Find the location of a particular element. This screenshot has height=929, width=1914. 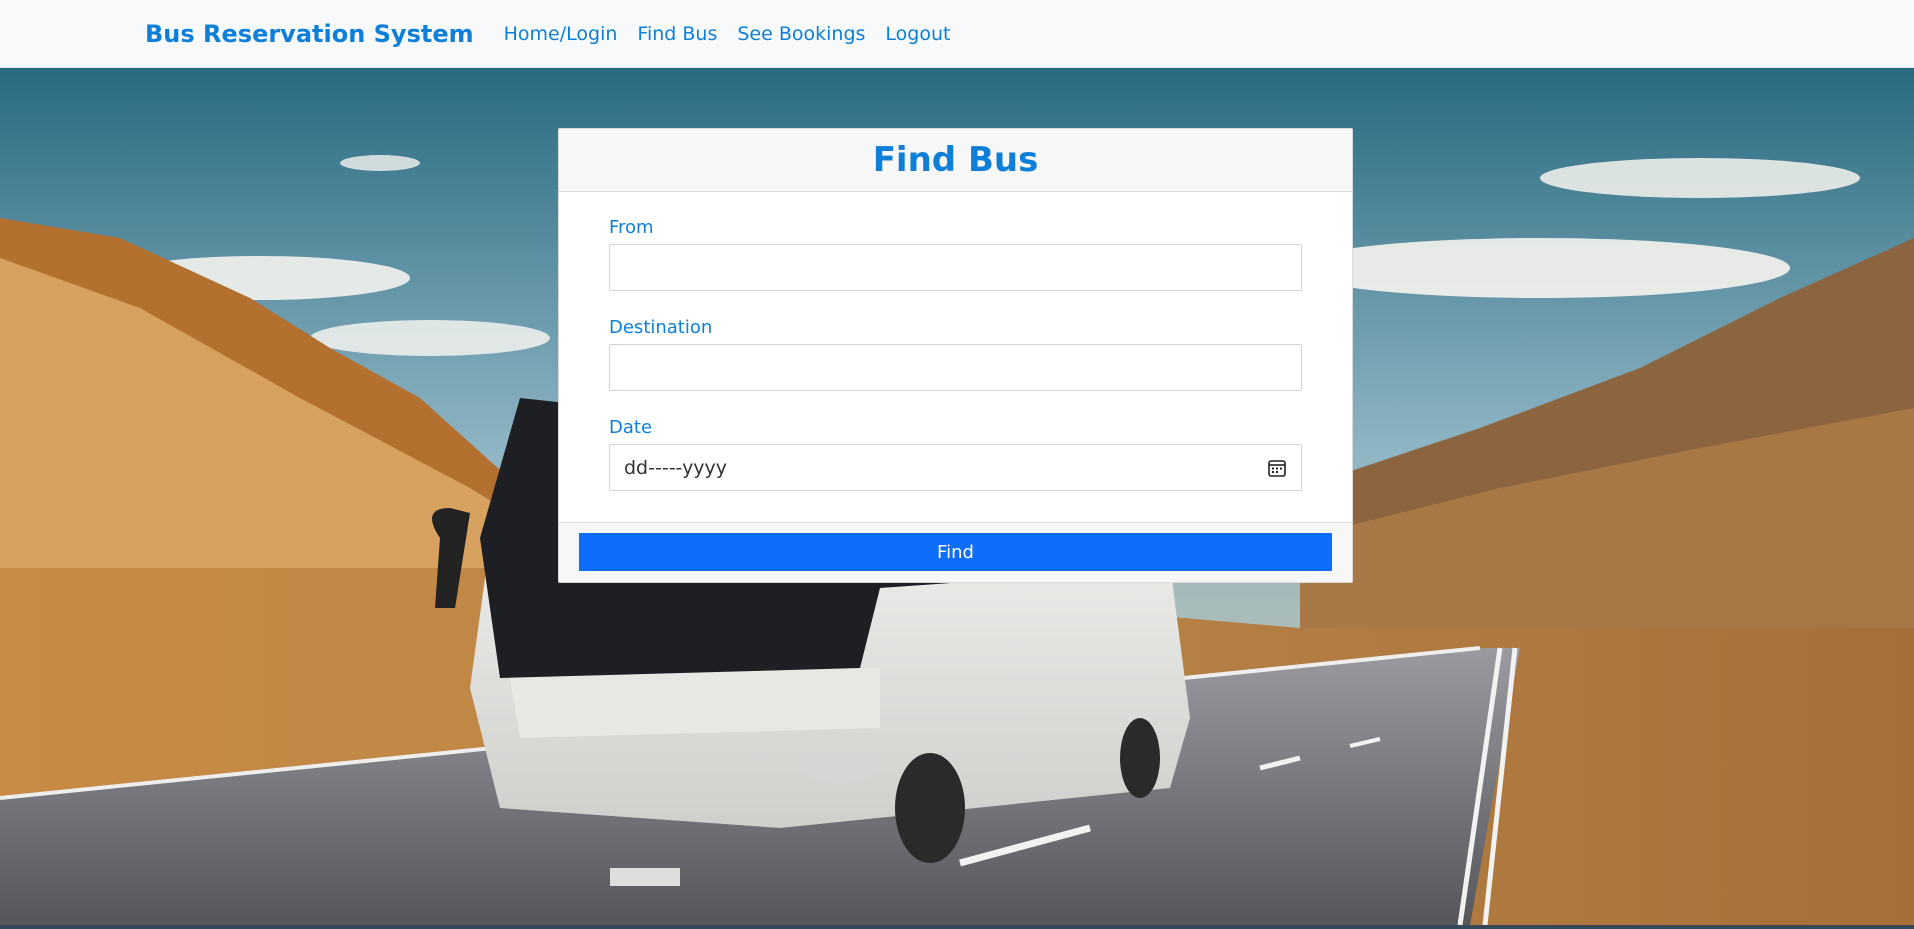

calendar-icon is located at coordinates (1277, 468).